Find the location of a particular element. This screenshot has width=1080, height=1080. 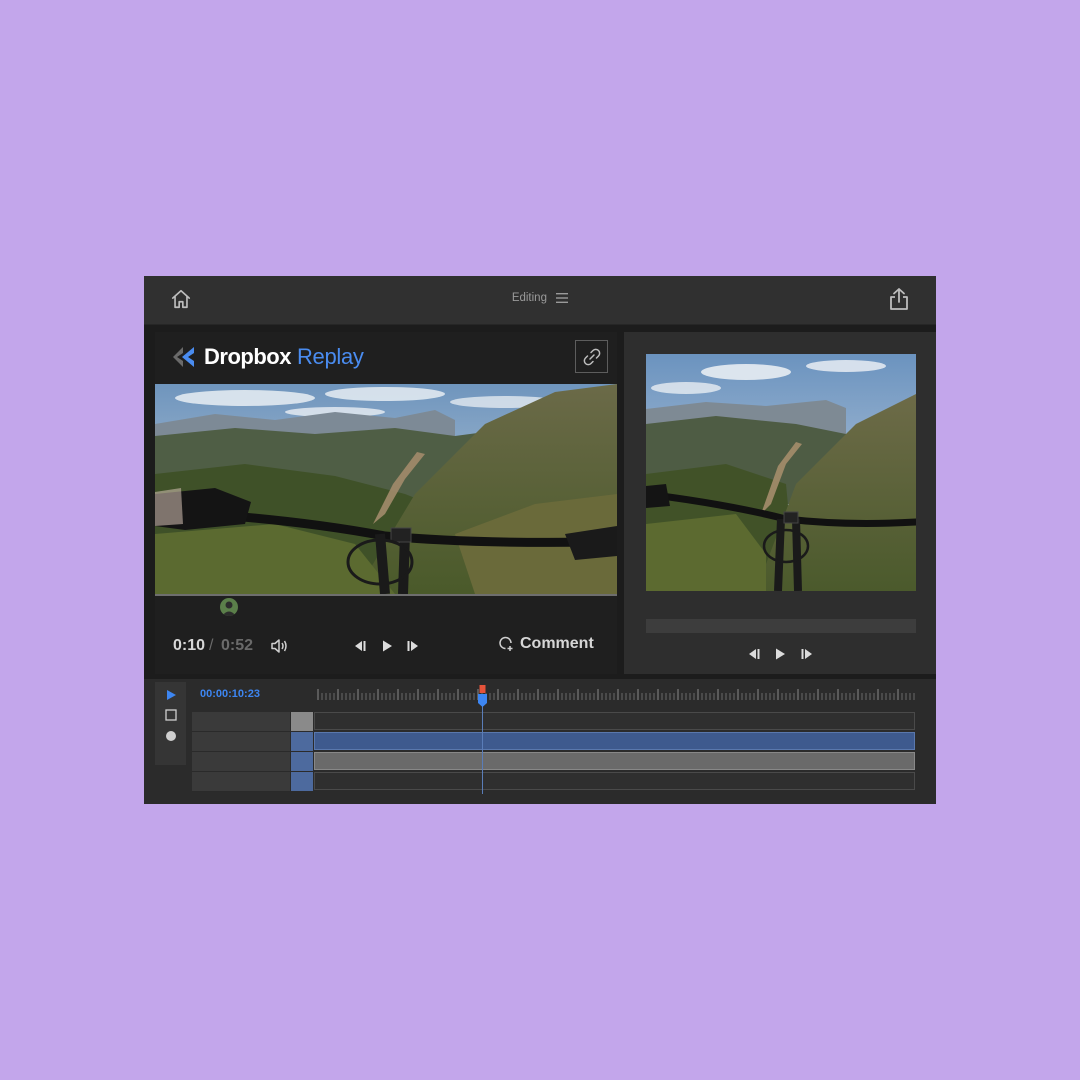

link-icon is located at coordinates (591, 356).